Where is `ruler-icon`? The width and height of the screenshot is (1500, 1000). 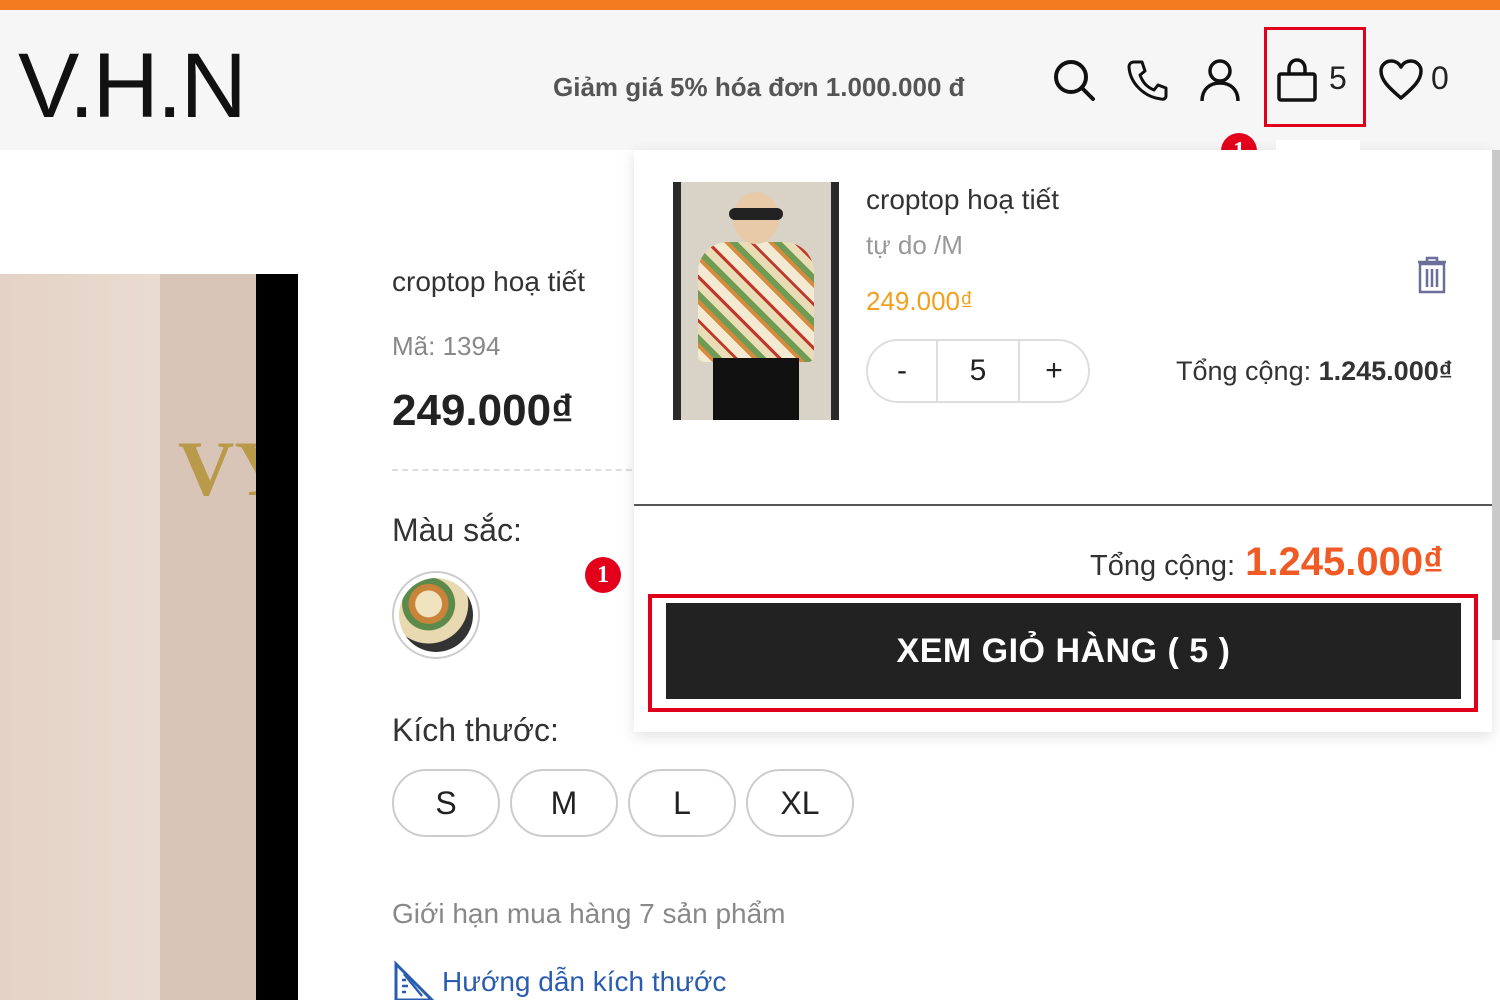 ruler-icon is located at coordinates (414, 980).